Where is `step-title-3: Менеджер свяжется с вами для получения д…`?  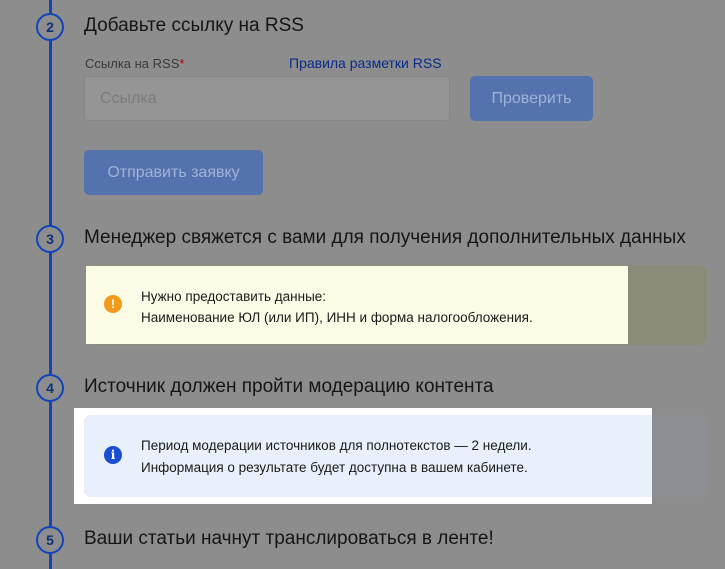 step-title-3: Менеджер свяжется с вами для получения д… is located at coordinates (385, 237).